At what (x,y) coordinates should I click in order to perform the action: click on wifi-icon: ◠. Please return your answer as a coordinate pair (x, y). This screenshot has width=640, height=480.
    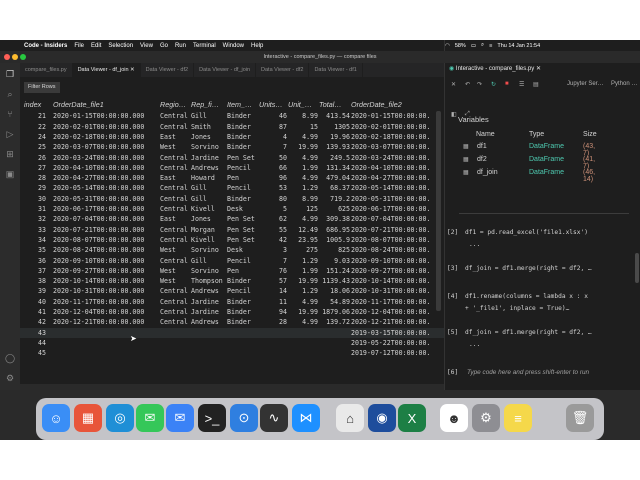
    Looking at the image, I should click on (447, 46).